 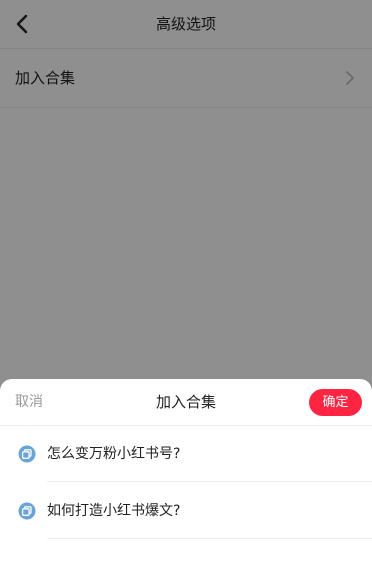 What do you see at coordinates (335, 402) in the screenshot?
I see `confirm-button: 确定` at bounding box center [335, 402].